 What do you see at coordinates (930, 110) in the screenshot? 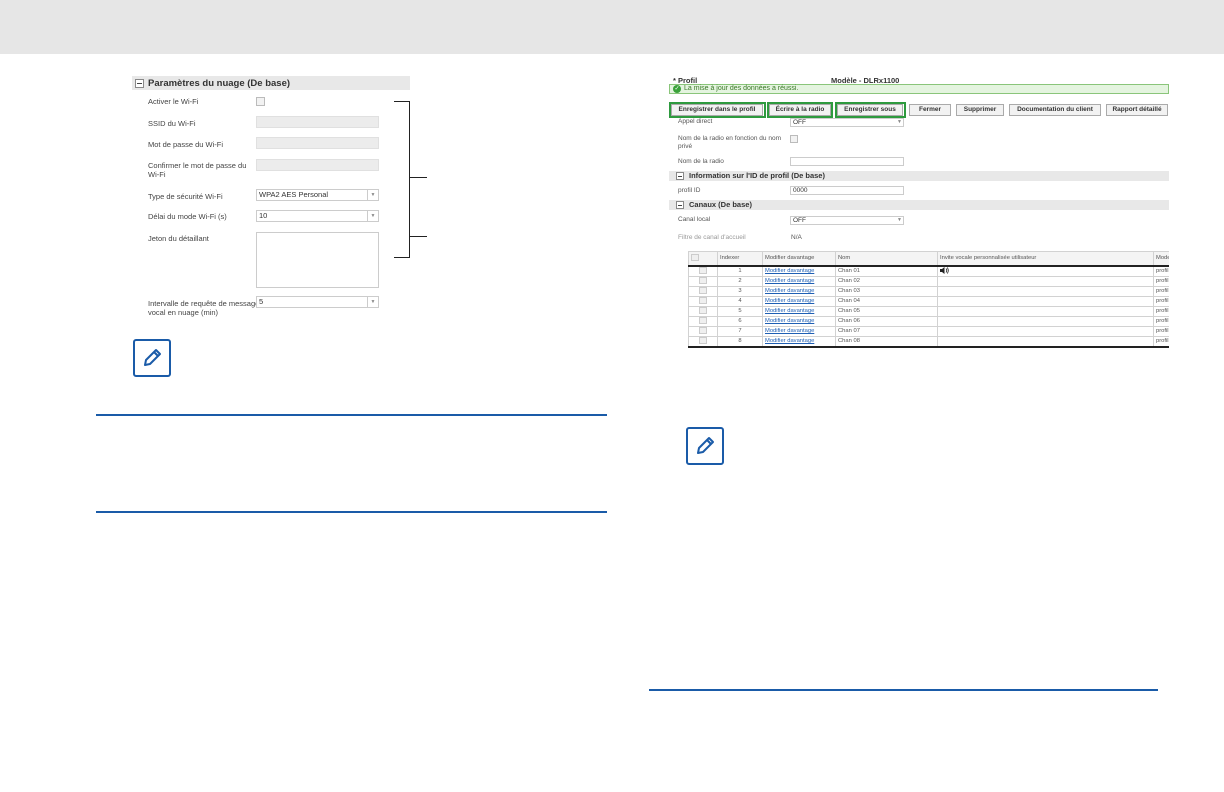
I see `close-button: Fermer` at bounding box center [930, 110].